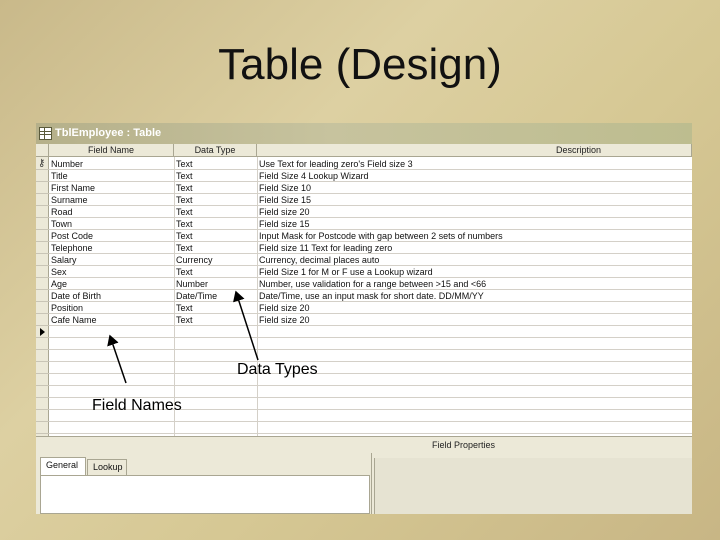 This screenshot has width=720, height=540. Describe the element at coordinates (137, 405) in the screenshot. I see `field-names-callout: Field Names` at that location.